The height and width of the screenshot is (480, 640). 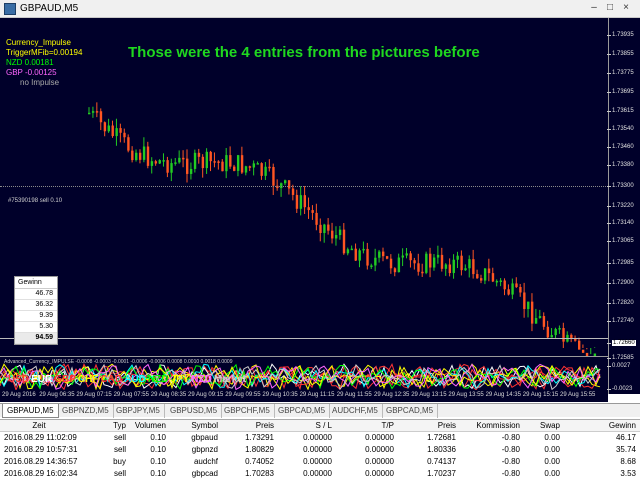 What do you see at coordinates (30, 411) in the screenshot?
I see `chart-tab: GBPAUD,M5` at bounding box center [30, 411].